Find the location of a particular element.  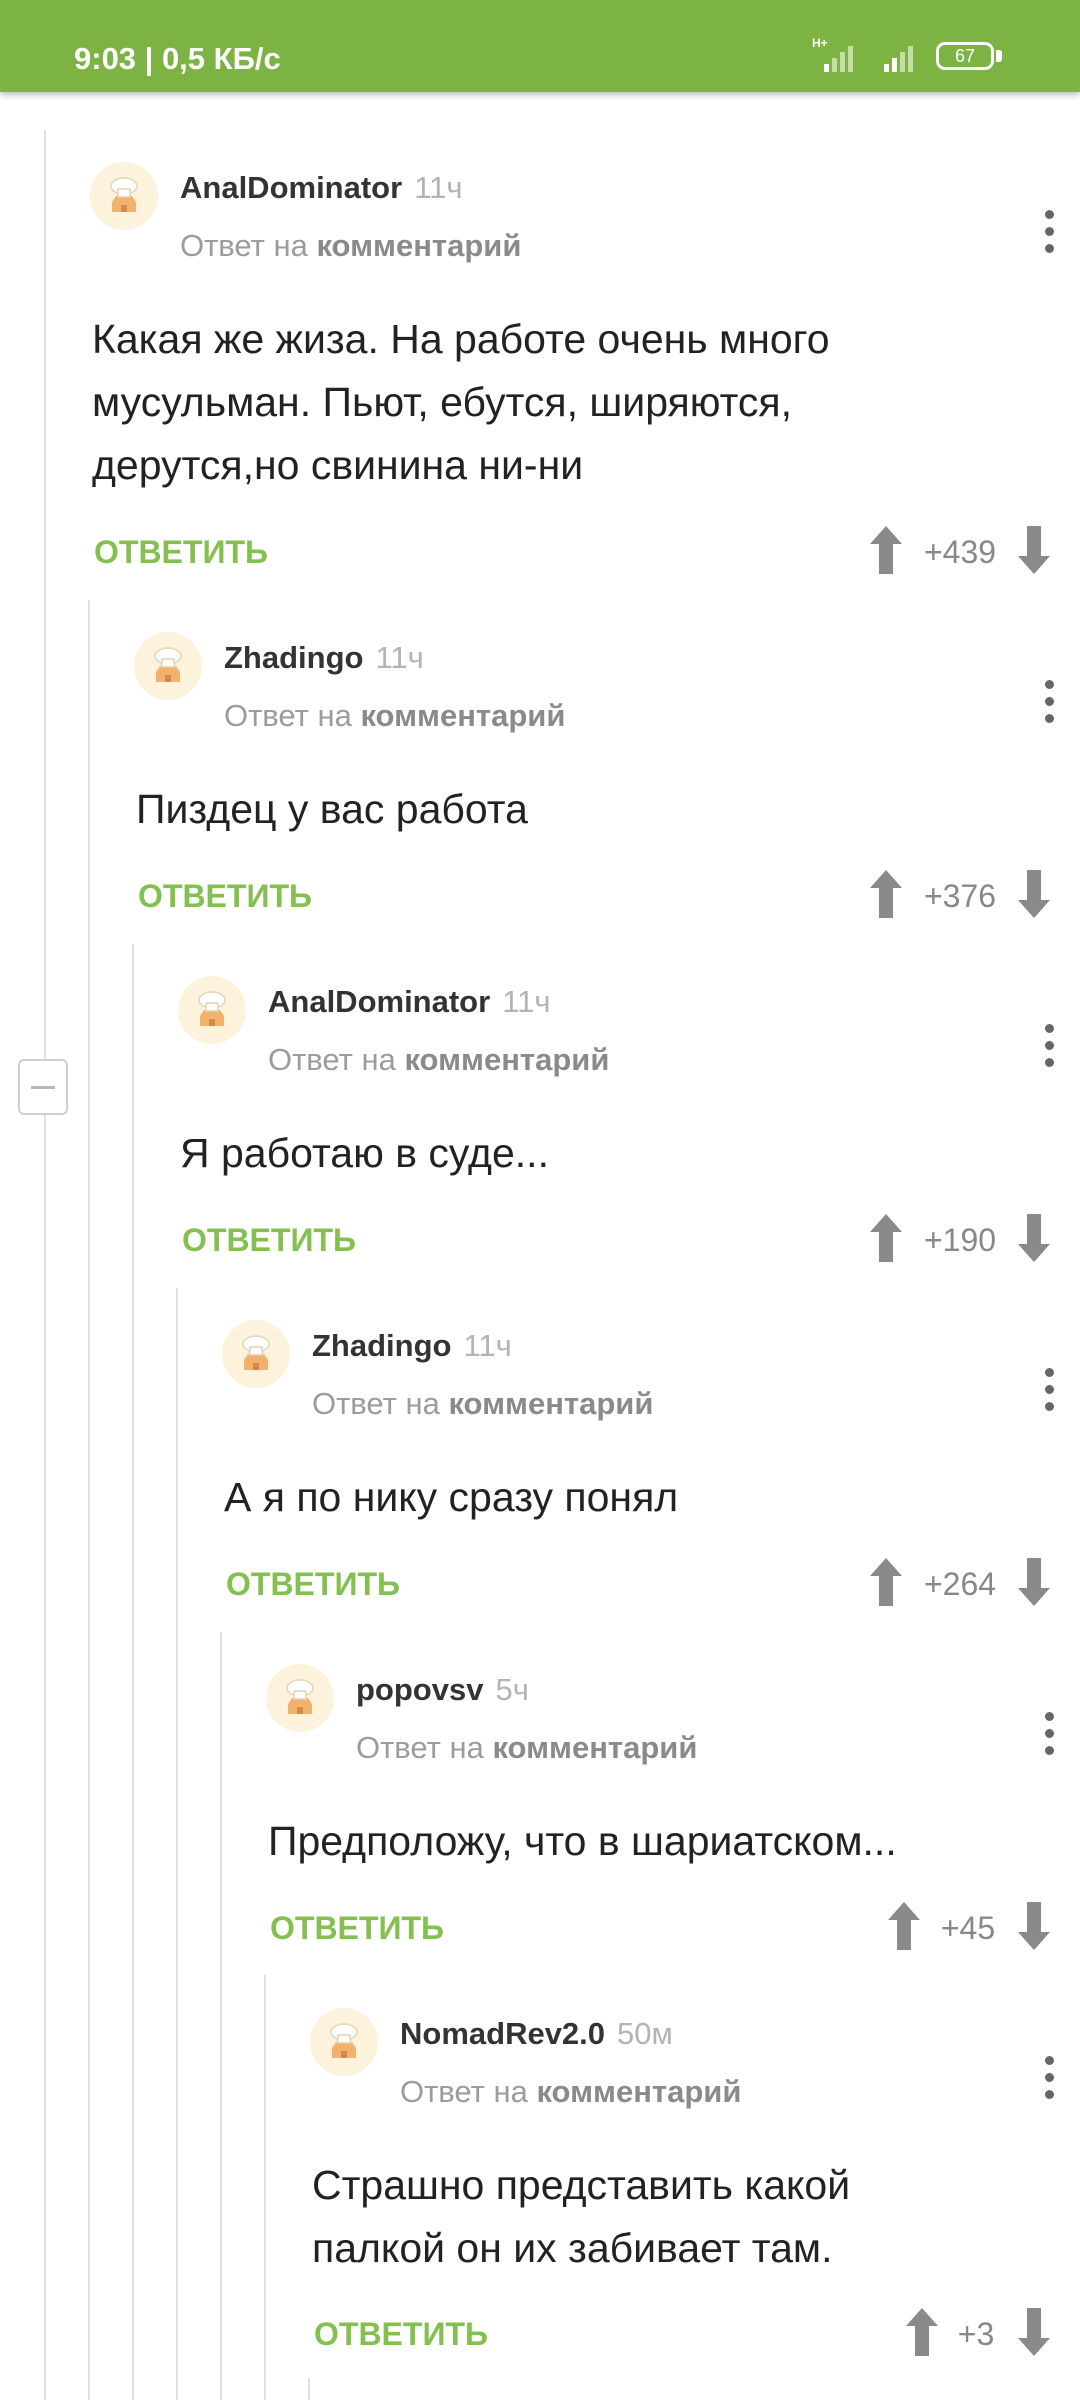

comment-actions: ОТВЕТИТЬ +190 is located at coordinates (631, 1240).